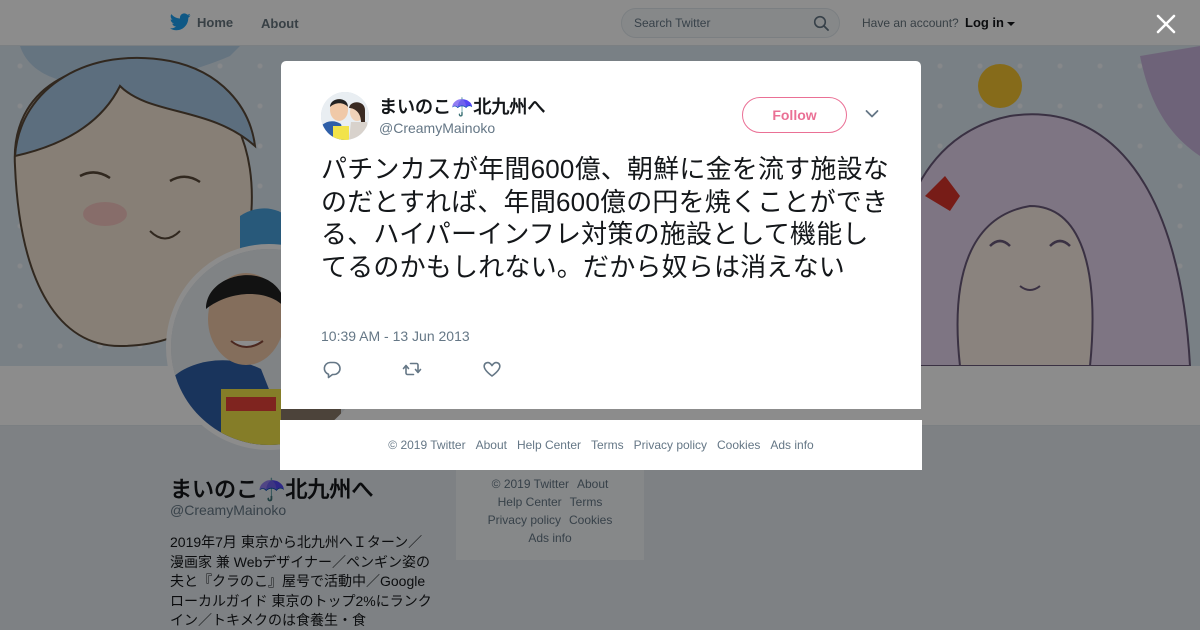 This screenshot has width=1200, height=630. I want to click on footer-copyright: © 2019 Twitter, so click(427, 445).